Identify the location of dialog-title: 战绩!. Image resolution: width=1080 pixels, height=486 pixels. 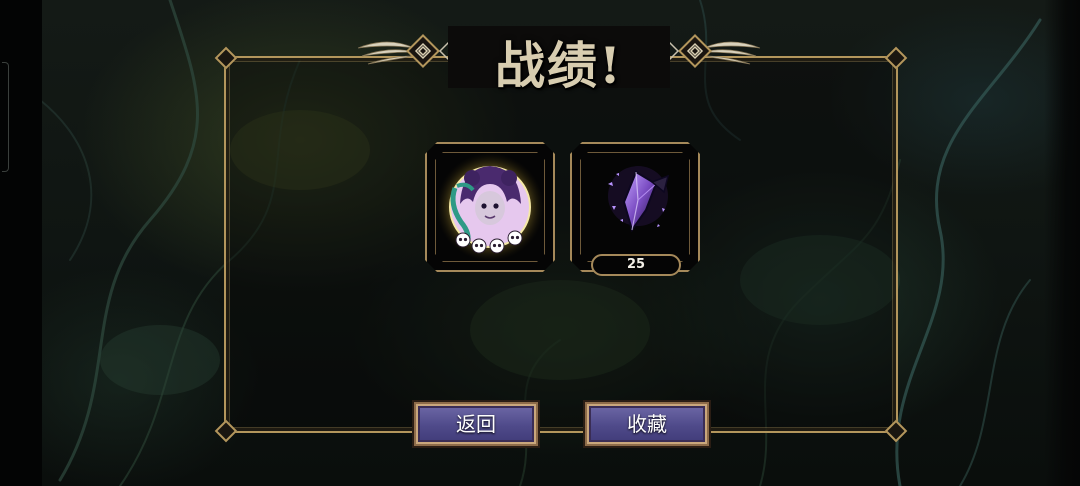
(559, 65).